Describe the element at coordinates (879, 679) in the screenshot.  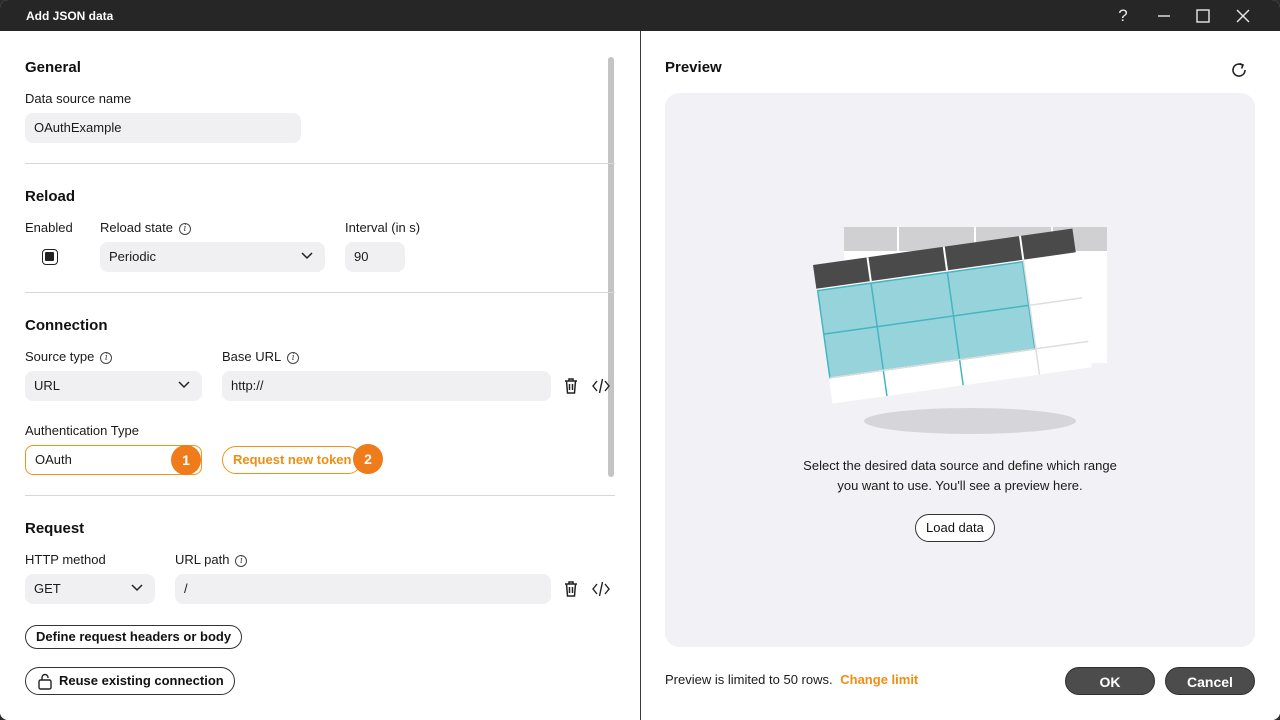
I see `change-limit-link: Change limit` at that location.